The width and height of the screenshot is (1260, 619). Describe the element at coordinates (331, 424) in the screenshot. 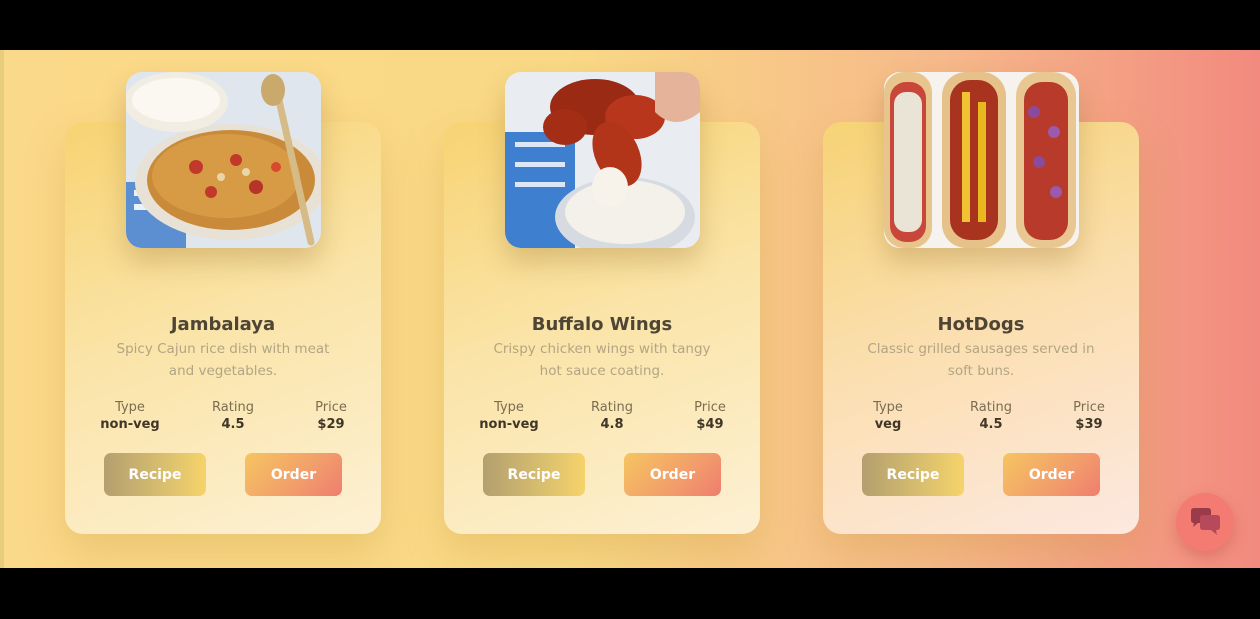

I see `stat-price-value: $29` at that location.